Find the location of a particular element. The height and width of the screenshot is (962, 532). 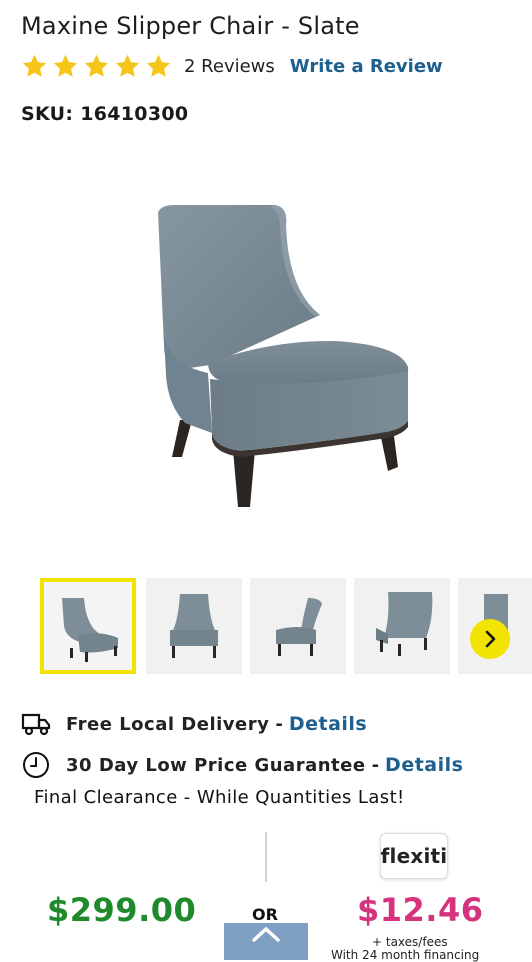

price-divider is located at coordinates (266, 857).